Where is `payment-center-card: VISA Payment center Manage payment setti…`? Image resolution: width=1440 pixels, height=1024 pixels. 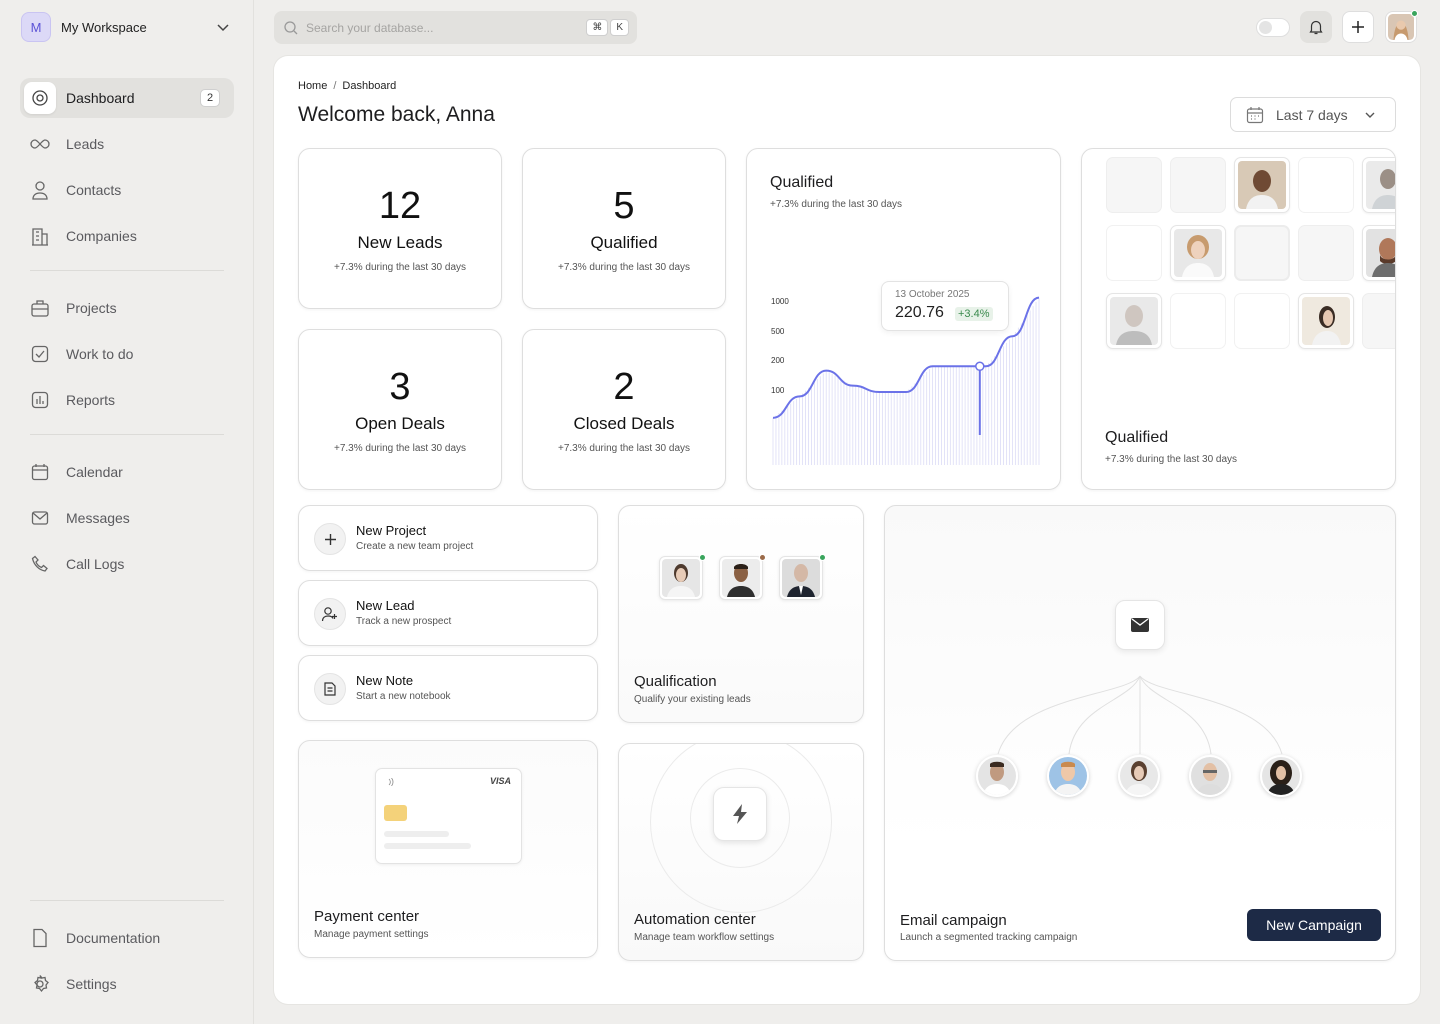 payment-center-card: VISA Payment center Manage payment setti… is located at coordinates (448, 849).